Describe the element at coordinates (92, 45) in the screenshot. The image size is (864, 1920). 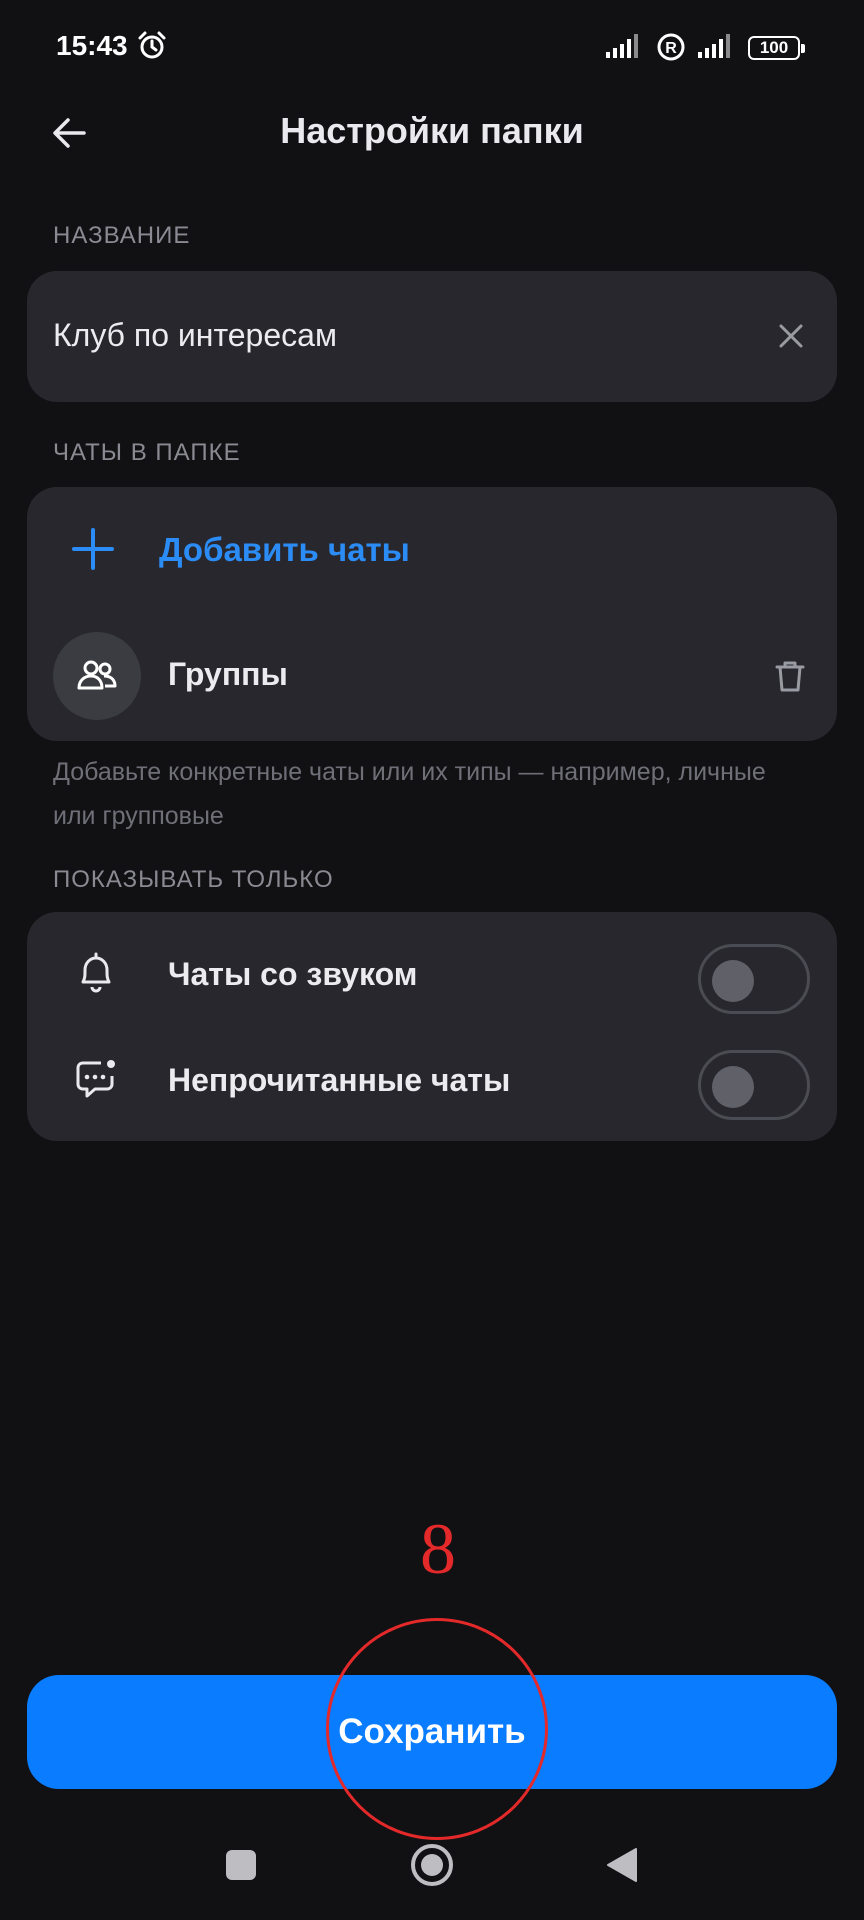
I see `status-time: 15:43` at that location.